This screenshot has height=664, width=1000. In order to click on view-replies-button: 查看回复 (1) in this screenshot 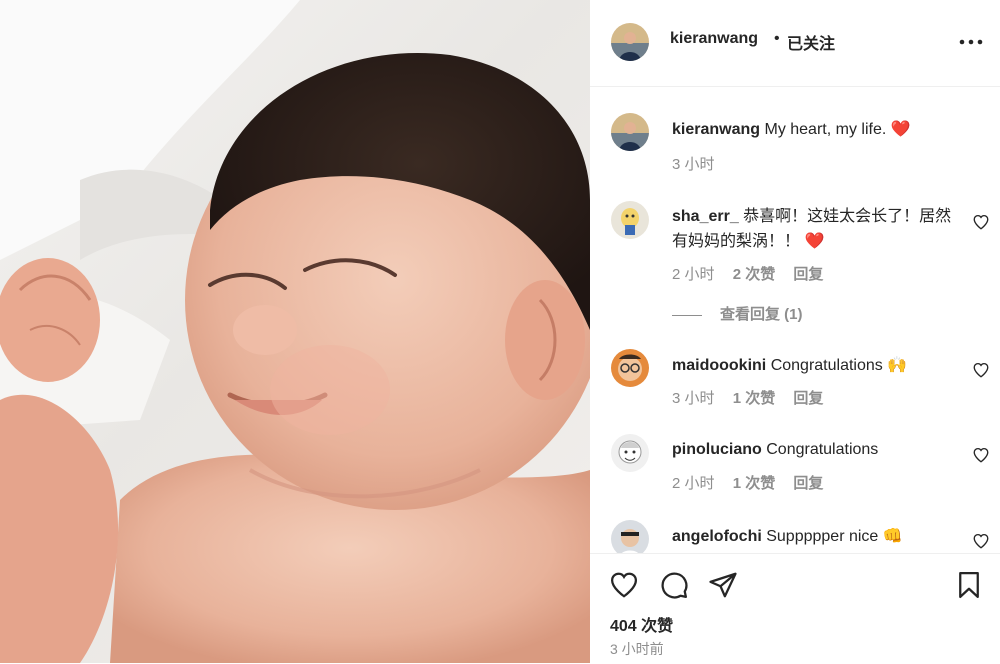, I will do `click(737, 313)`.